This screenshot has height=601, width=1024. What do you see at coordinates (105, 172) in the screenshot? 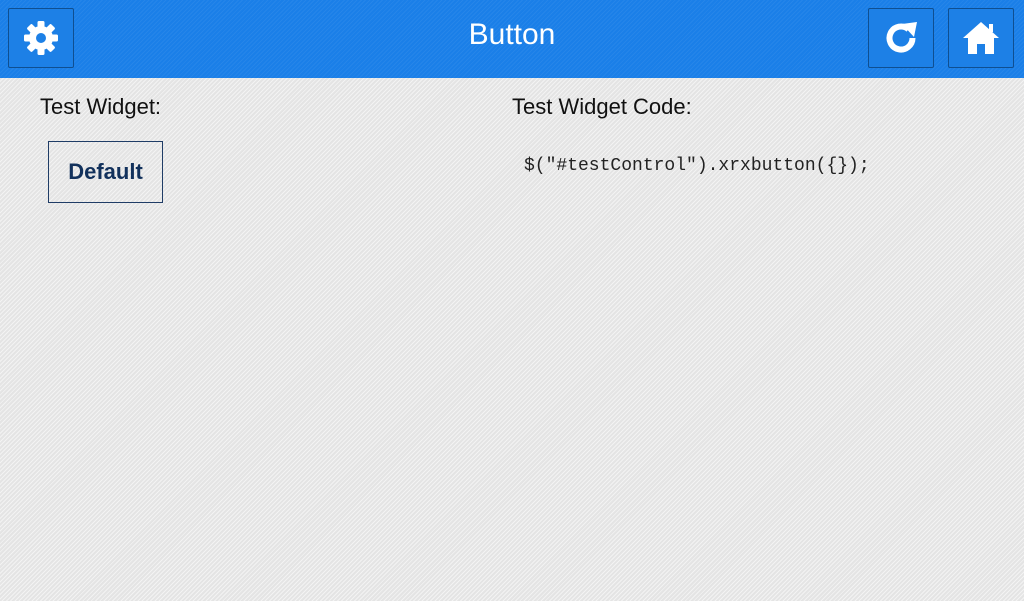
I see `default-button: Default` at bounding box center [105, 172].